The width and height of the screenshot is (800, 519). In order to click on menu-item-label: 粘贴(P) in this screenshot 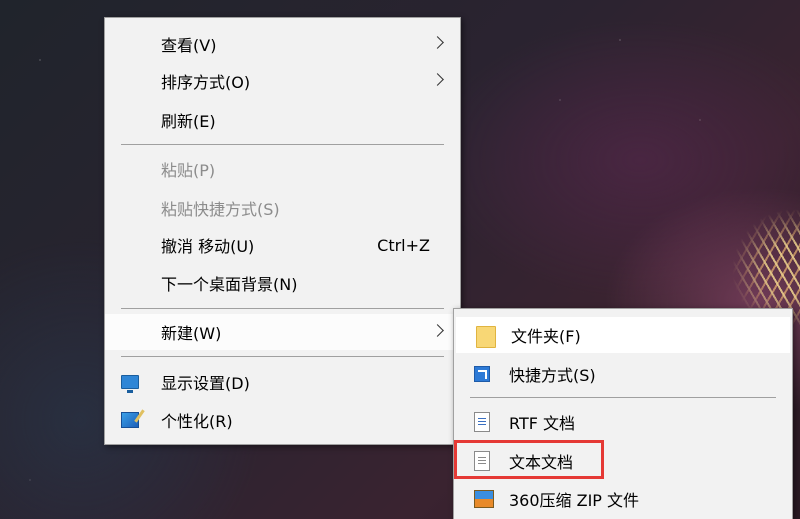, I will do `click(188, 170)`.